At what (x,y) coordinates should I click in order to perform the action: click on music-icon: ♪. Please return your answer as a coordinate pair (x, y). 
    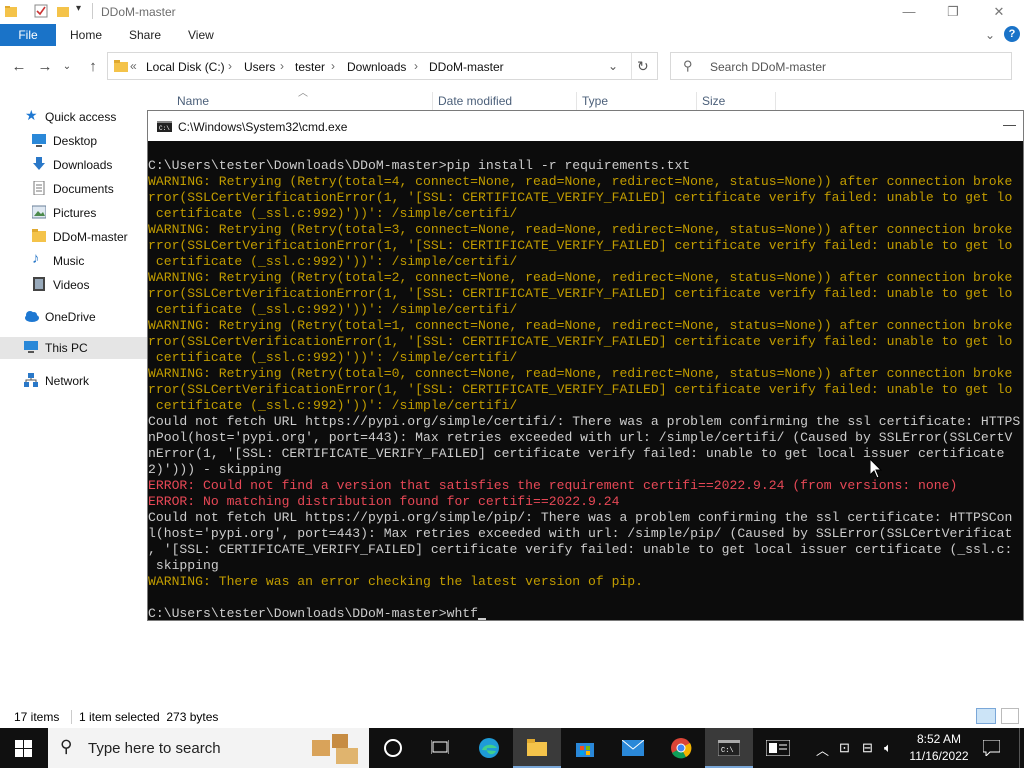
    Looking at the image, I should click on (36, 258).